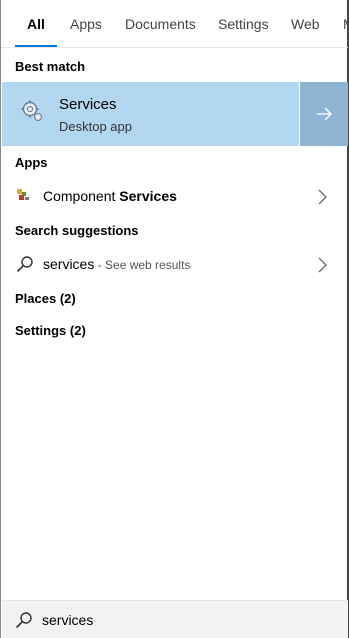  I want to click on arrow-right-icon, so click(324, 114).